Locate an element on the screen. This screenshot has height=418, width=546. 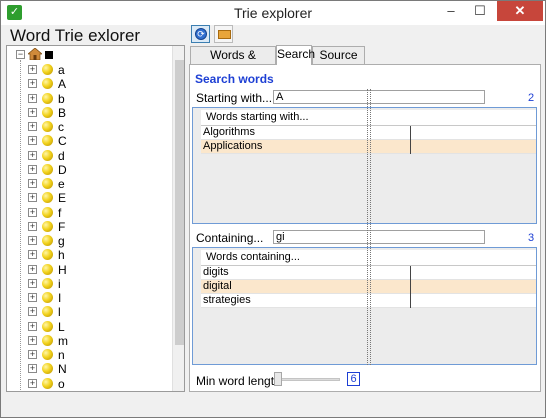
refresh-button: ⟳ is located at coordinates (200, 34).